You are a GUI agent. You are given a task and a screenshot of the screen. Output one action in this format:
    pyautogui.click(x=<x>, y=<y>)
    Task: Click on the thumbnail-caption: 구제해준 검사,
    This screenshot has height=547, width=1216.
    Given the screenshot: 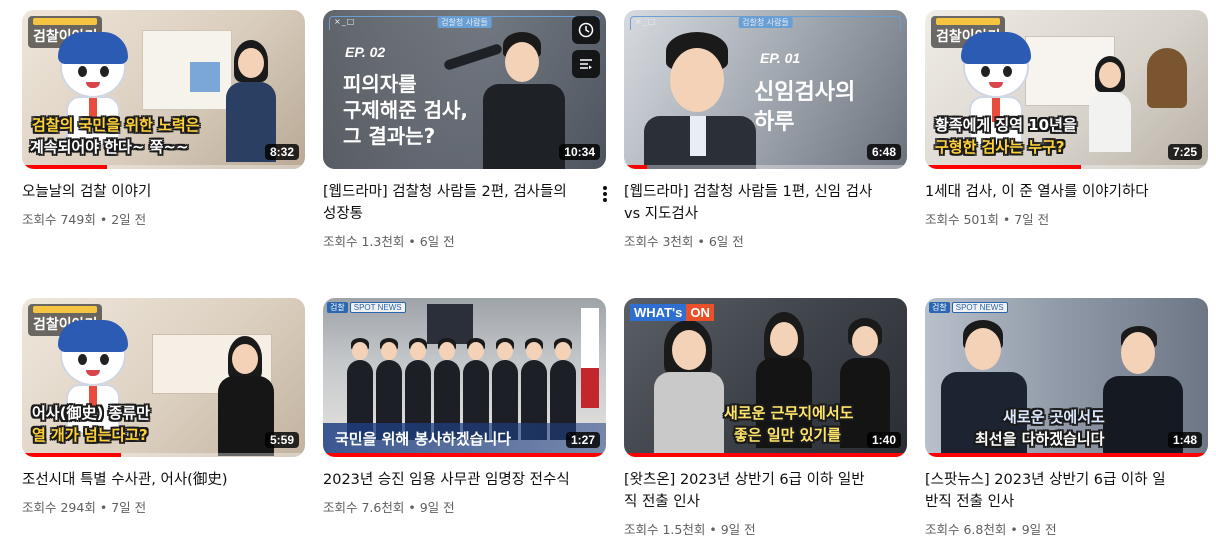 What is the action you would take?
    pyautogui.click(x=405, y=110)
    